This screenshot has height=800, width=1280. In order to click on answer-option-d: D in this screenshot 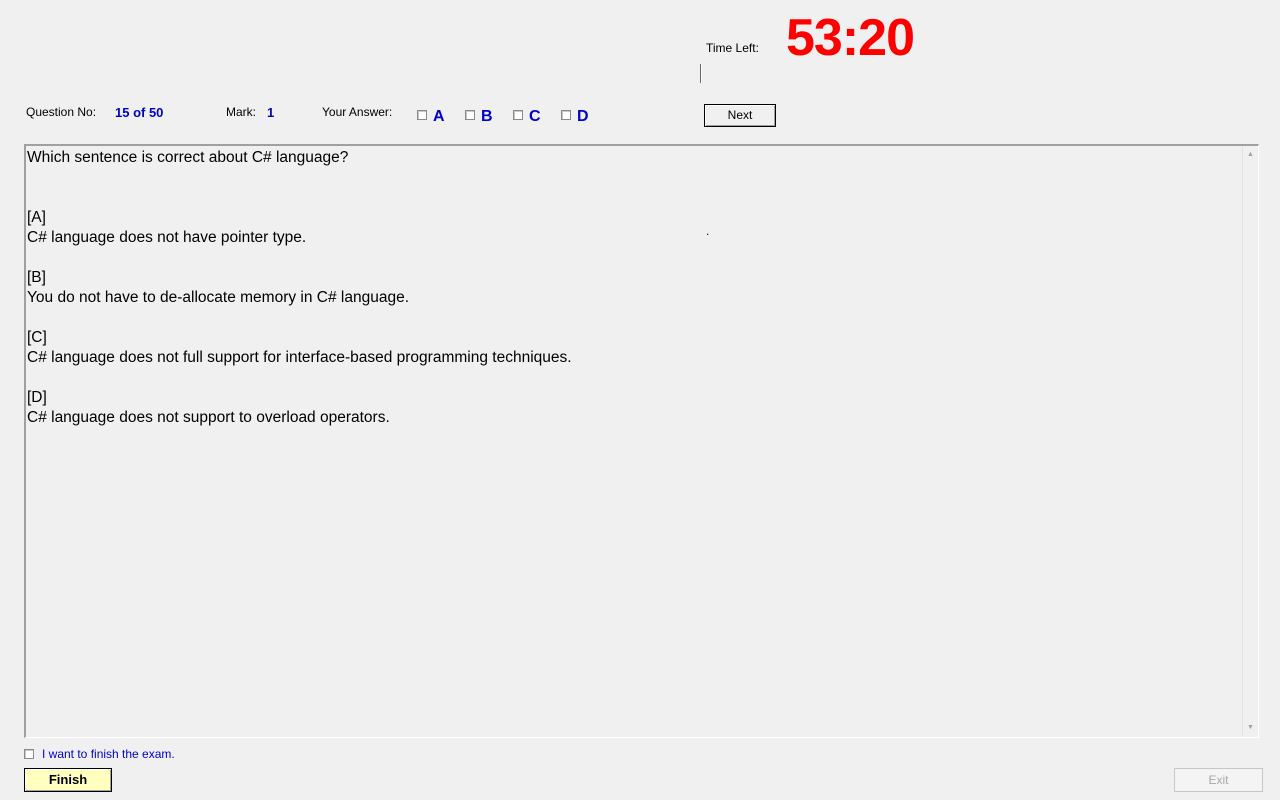, I will do `click(575, 115)`.